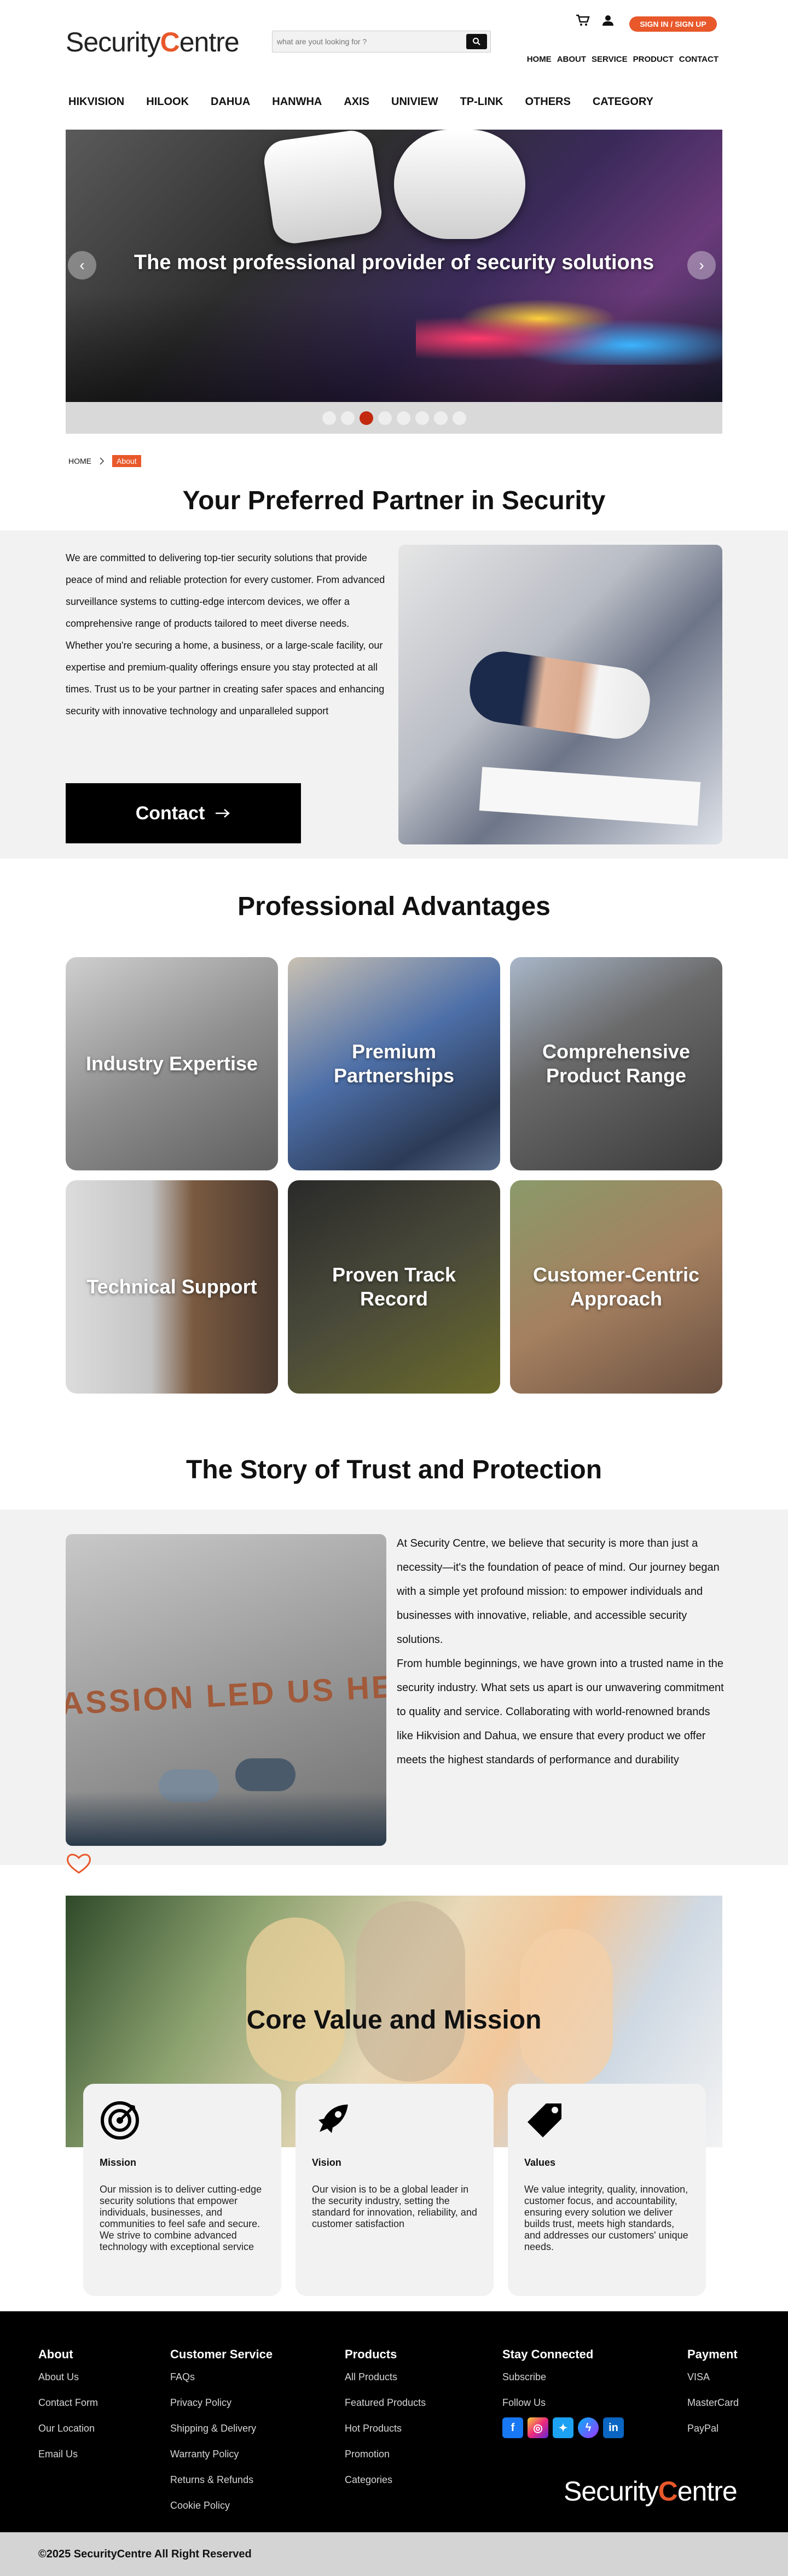  What do you see at coordinates (385, 2428) in the screenshot?
I see `footer-link: Hot Products` at bounding box center [385, 2428].